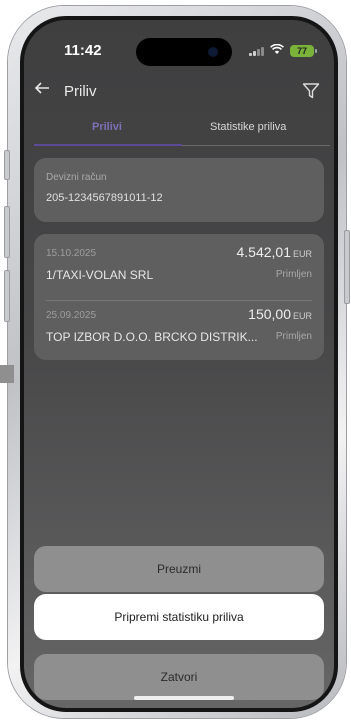 This screenshot has height=722, width=351. I want to click on transaction-date: 25.09.2025, so click(71, 315).